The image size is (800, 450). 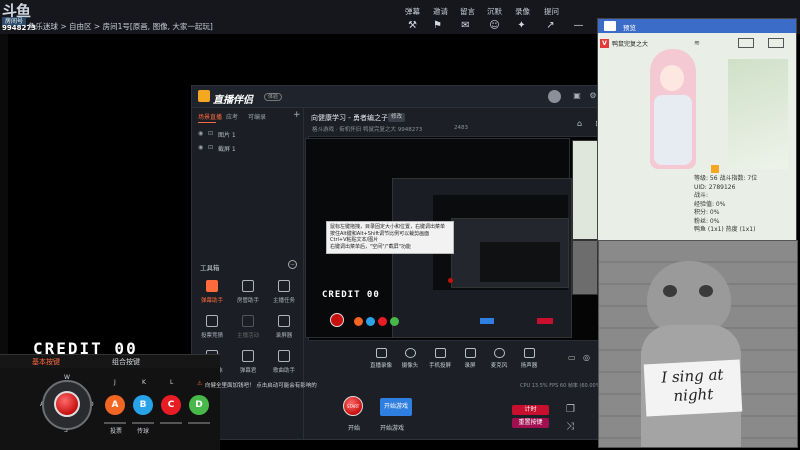 What do you see at coordinates (689, 297) in the screenshot?
I see `cat-head` at bounding box center [689, 297].